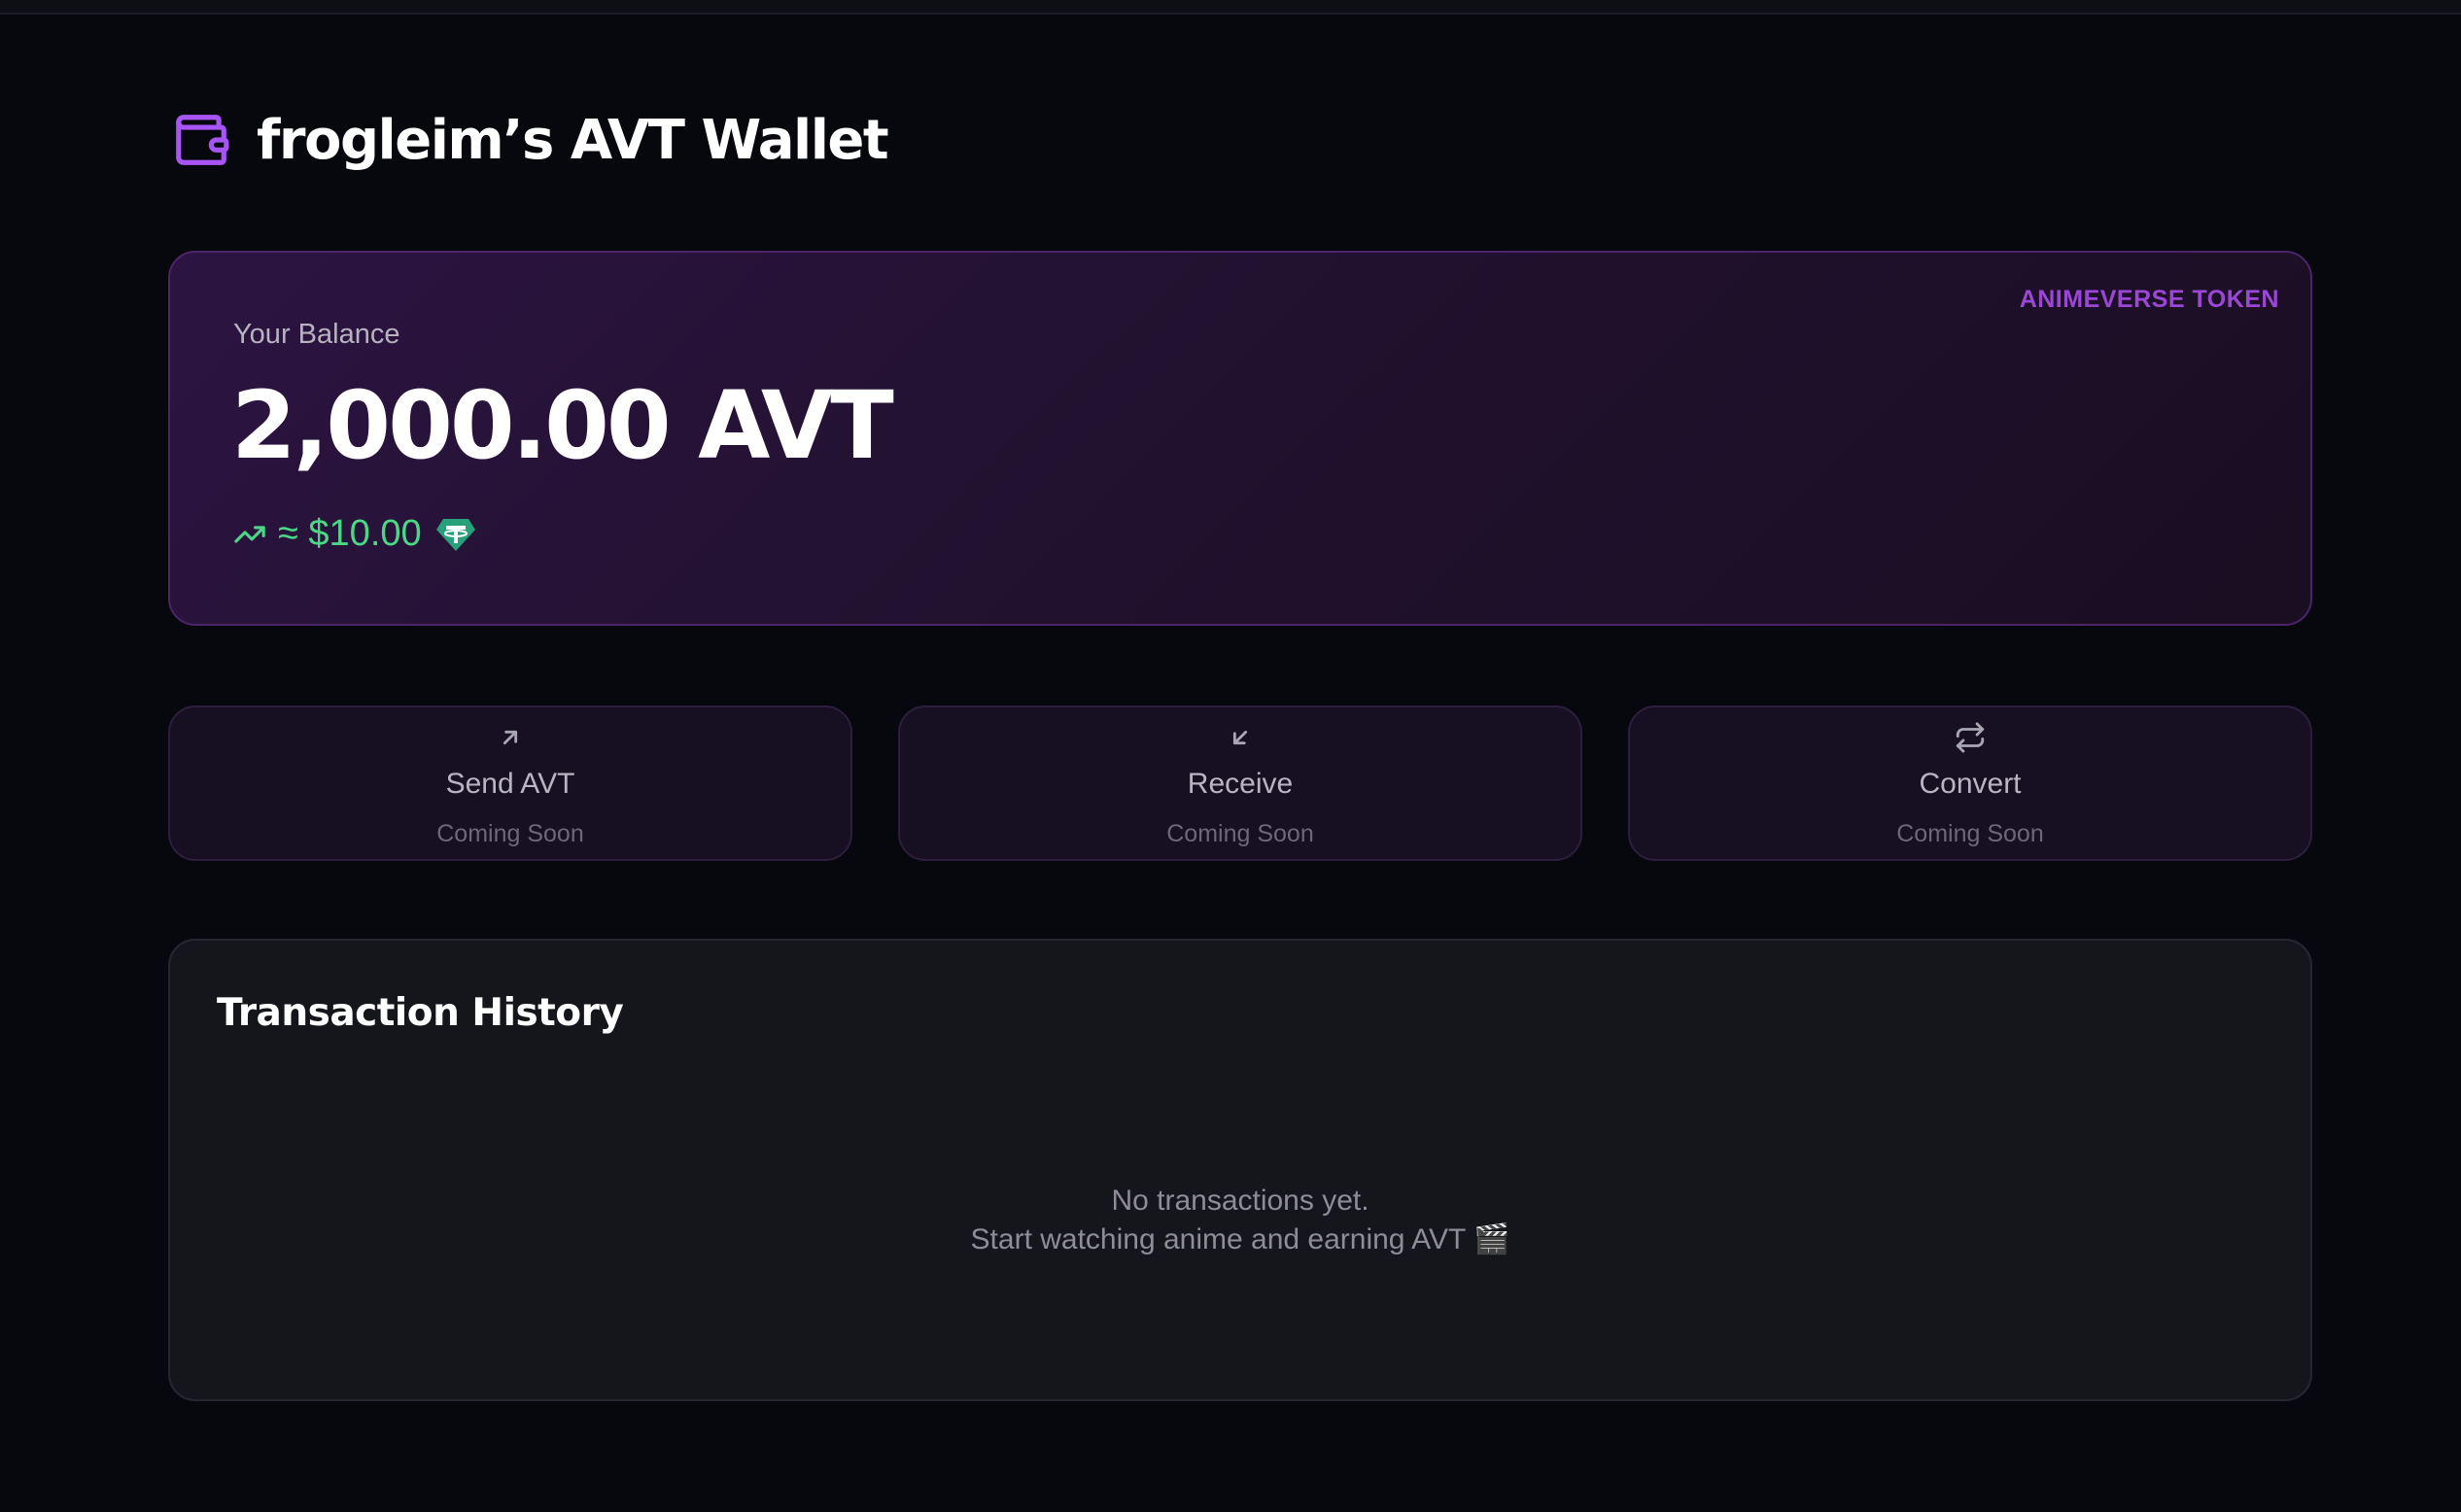 The image size is (2461, 1512). Describe the element at coordinates (317, 334) in the screenshot. I see `balance-label: Your Balance` at that location.